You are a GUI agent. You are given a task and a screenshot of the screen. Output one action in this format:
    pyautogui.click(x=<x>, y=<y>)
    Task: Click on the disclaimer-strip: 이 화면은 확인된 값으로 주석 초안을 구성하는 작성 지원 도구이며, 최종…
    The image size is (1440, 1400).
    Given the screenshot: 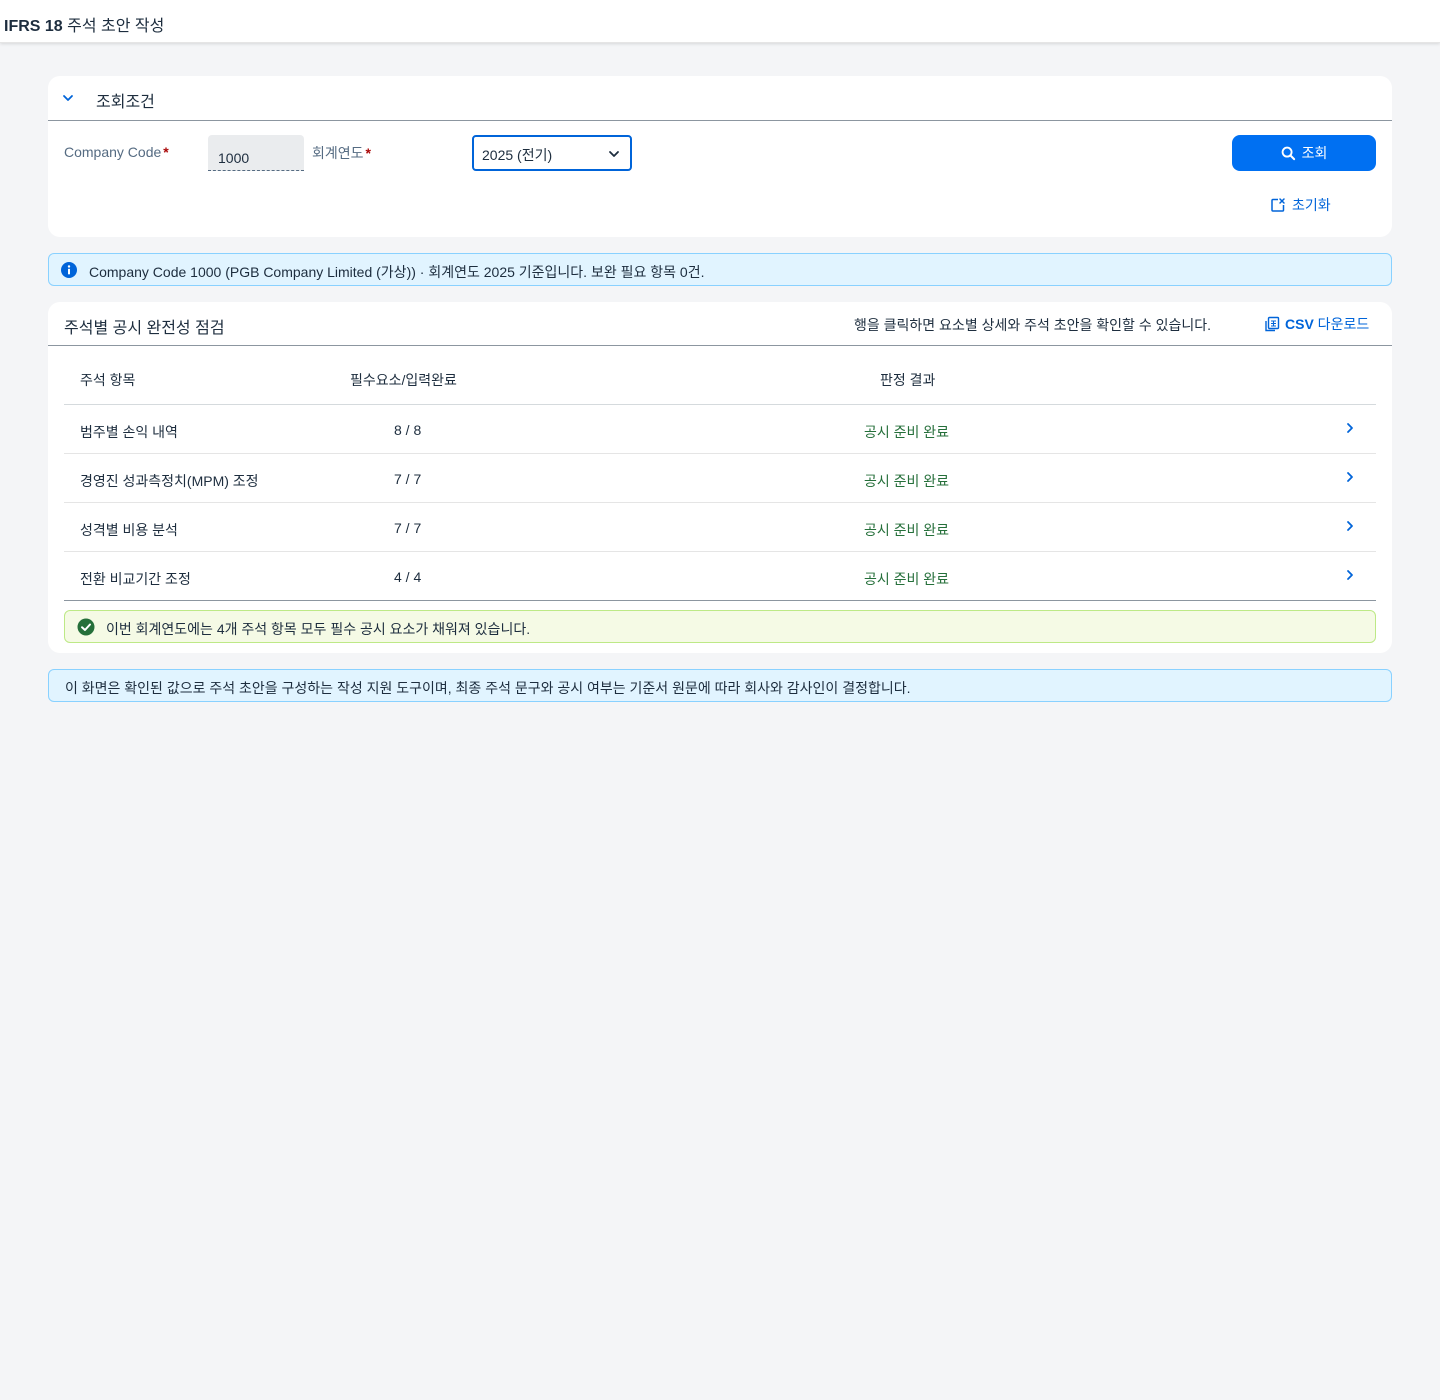 What is the action you would take?
    pyautogui.click(x=720, y=685)
    